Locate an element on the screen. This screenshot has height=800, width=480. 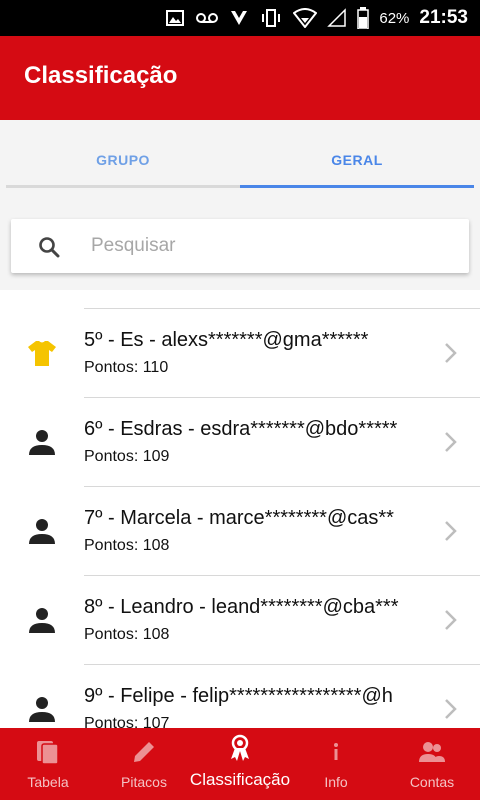
ranking-points: Pontos: 109 is located at coordinates (126, 457).